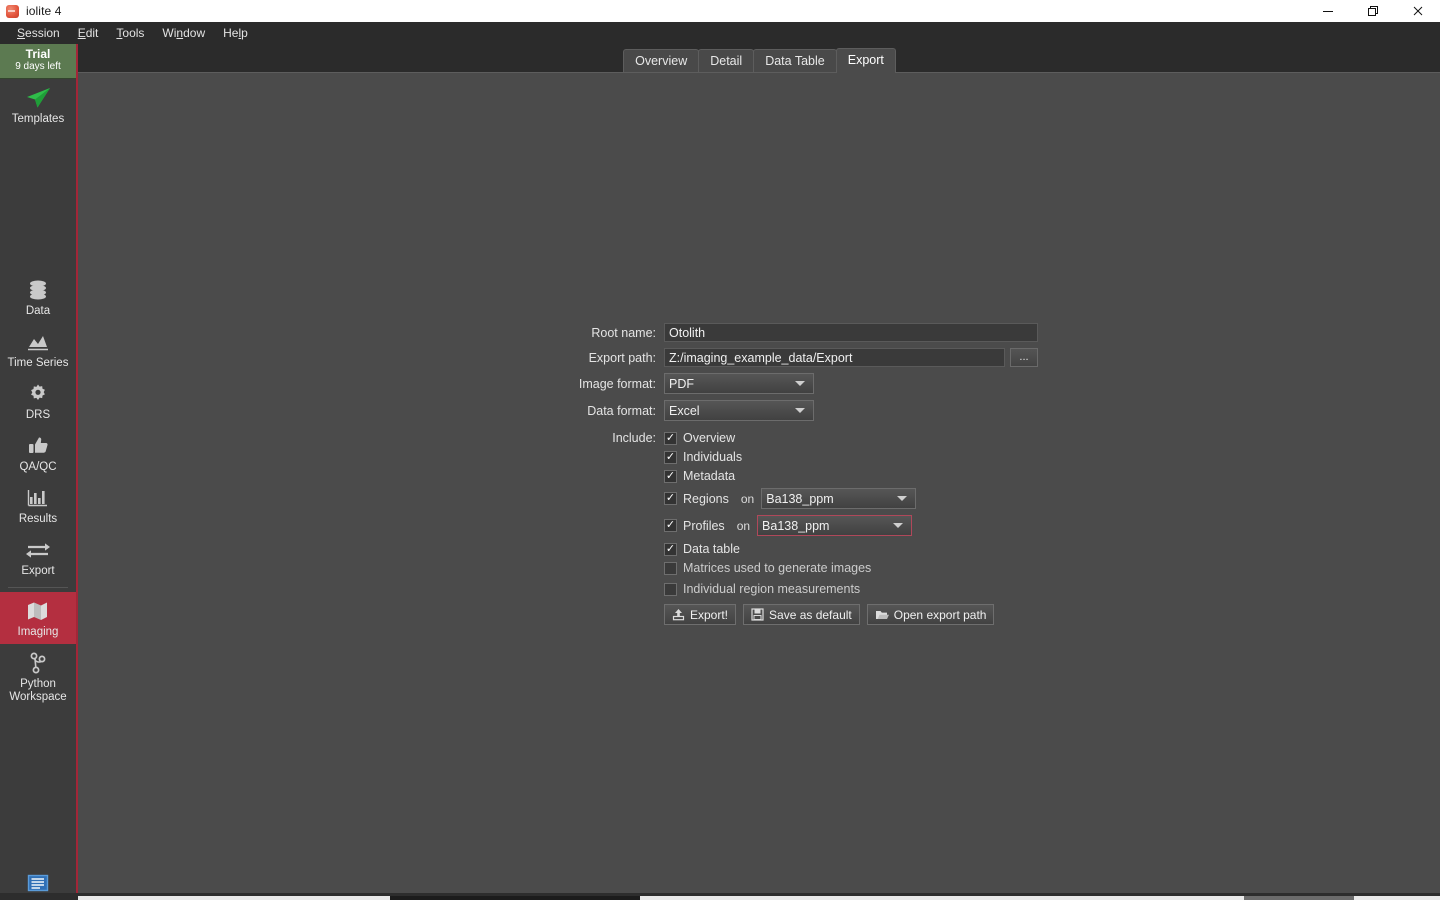 The image size is (1440, 900). What do you see at coordinates (709, 476) in the screenshot?
I see `checkbox-metadata-label: Metadata` at bounding box center [709, 476].